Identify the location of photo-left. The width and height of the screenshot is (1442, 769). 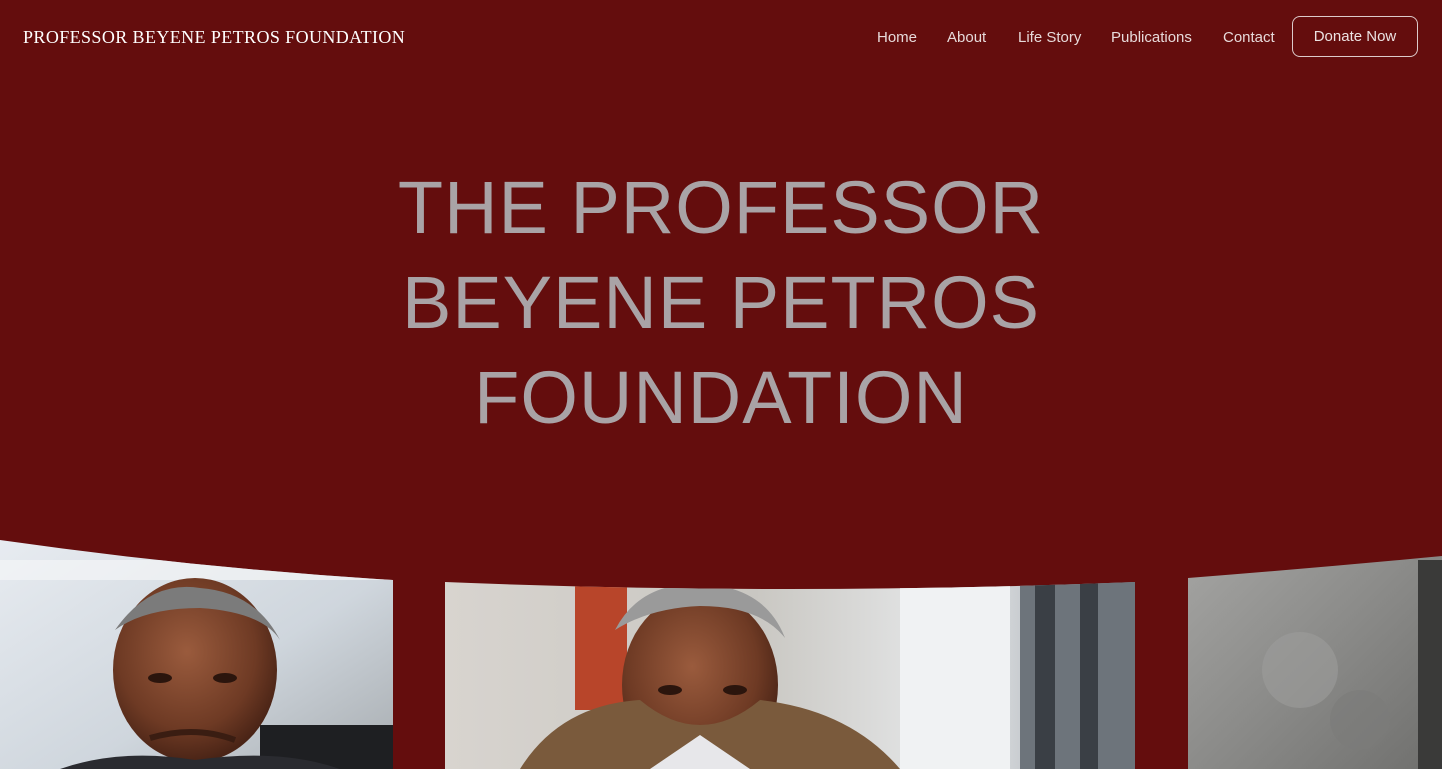
(196, 644).